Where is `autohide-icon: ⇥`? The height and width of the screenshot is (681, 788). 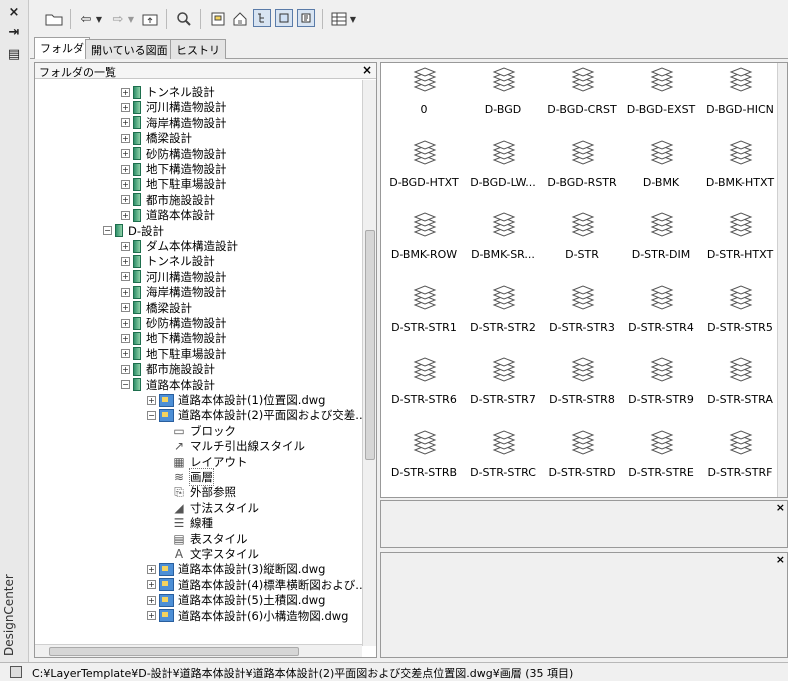 autohide-icon: ⇥ is located at coordinates (14, 32).